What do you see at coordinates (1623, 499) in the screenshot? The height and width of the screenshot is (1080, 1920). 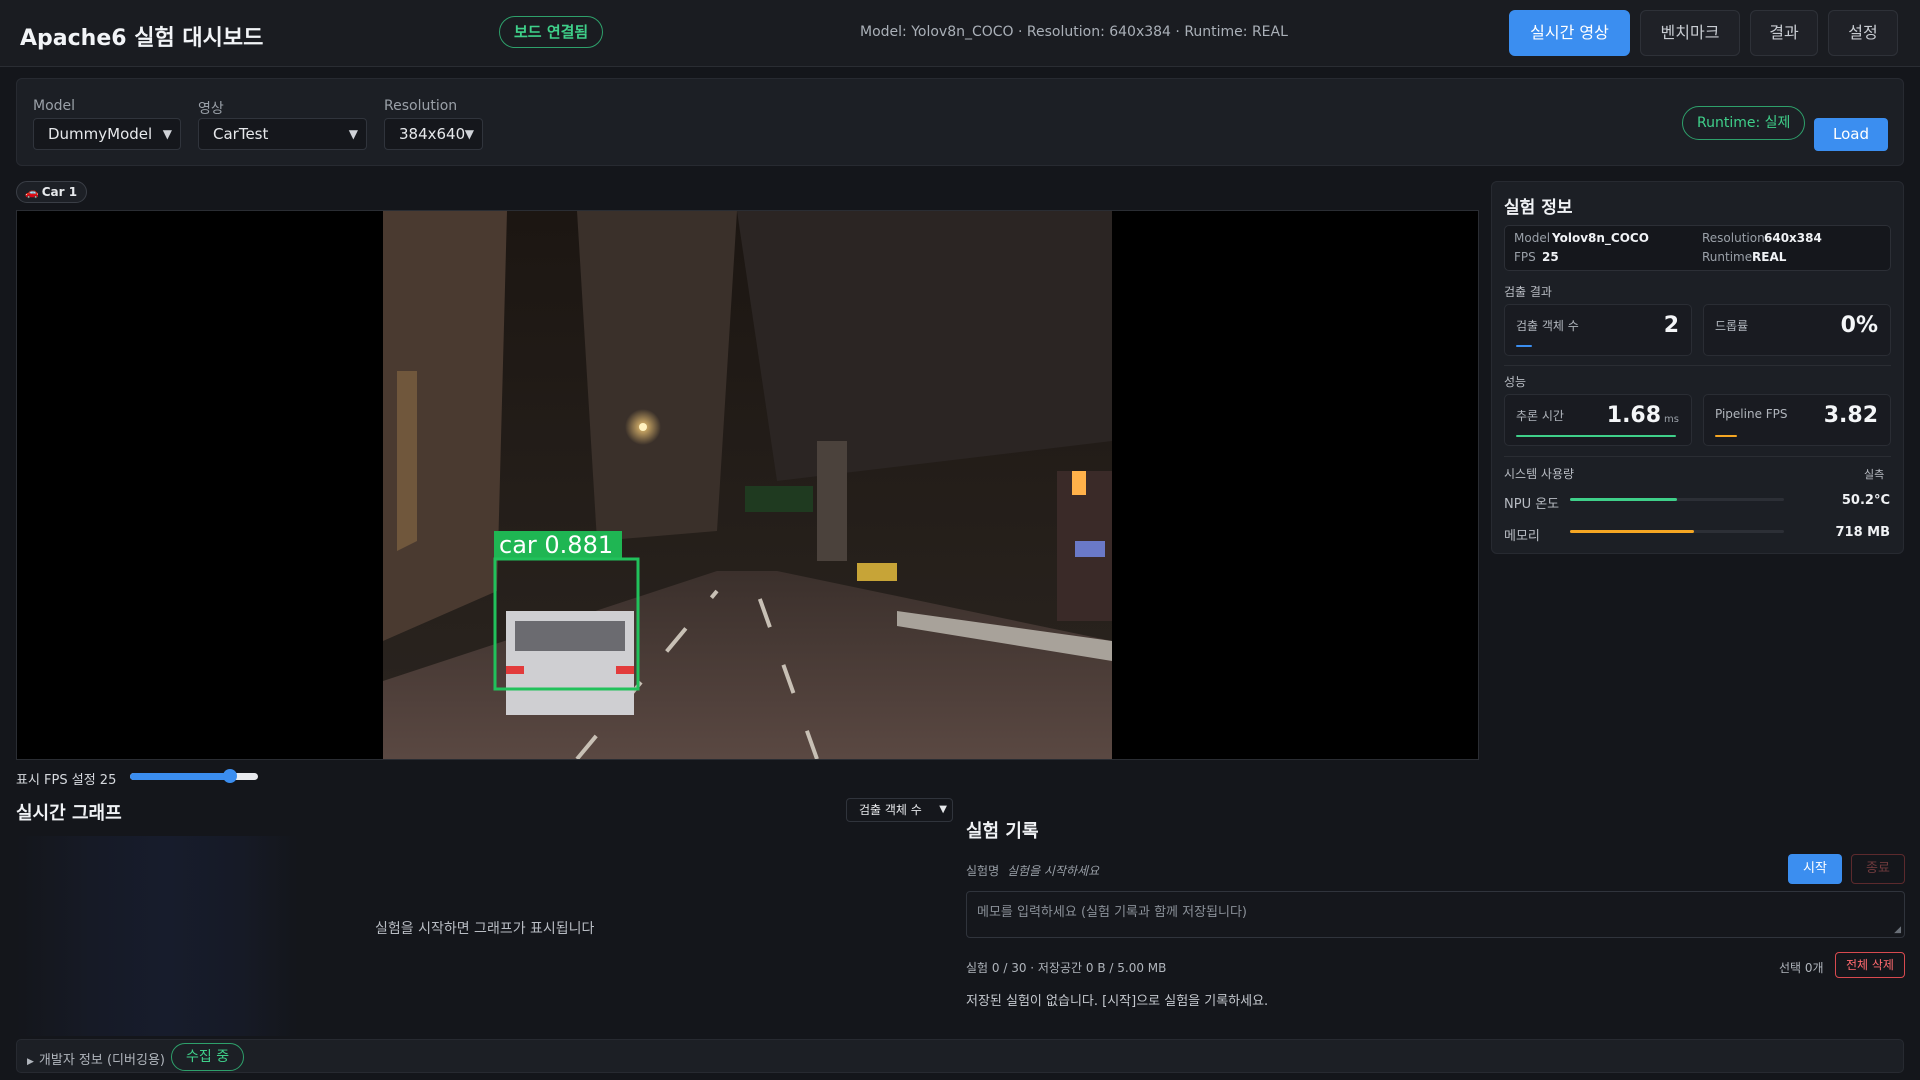 I see `npu-temp-bar-fill` at bounding box center [1623, 499].